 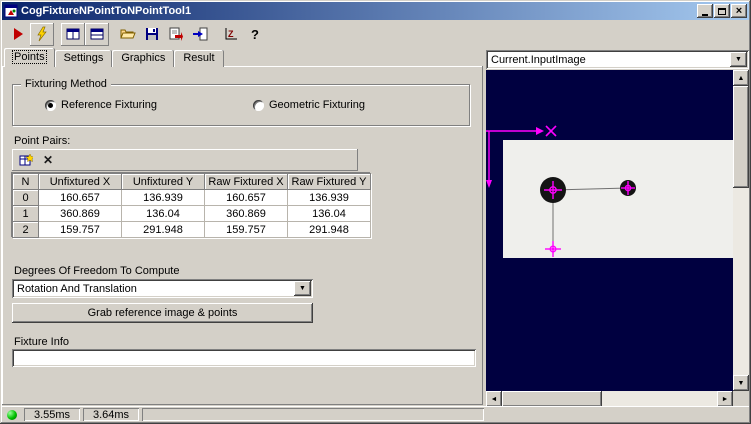 What do you see at coordinates (552, 399) in the screenshot?
I see `horizontal-scroll-thumb` at bounding box center [552, 399].